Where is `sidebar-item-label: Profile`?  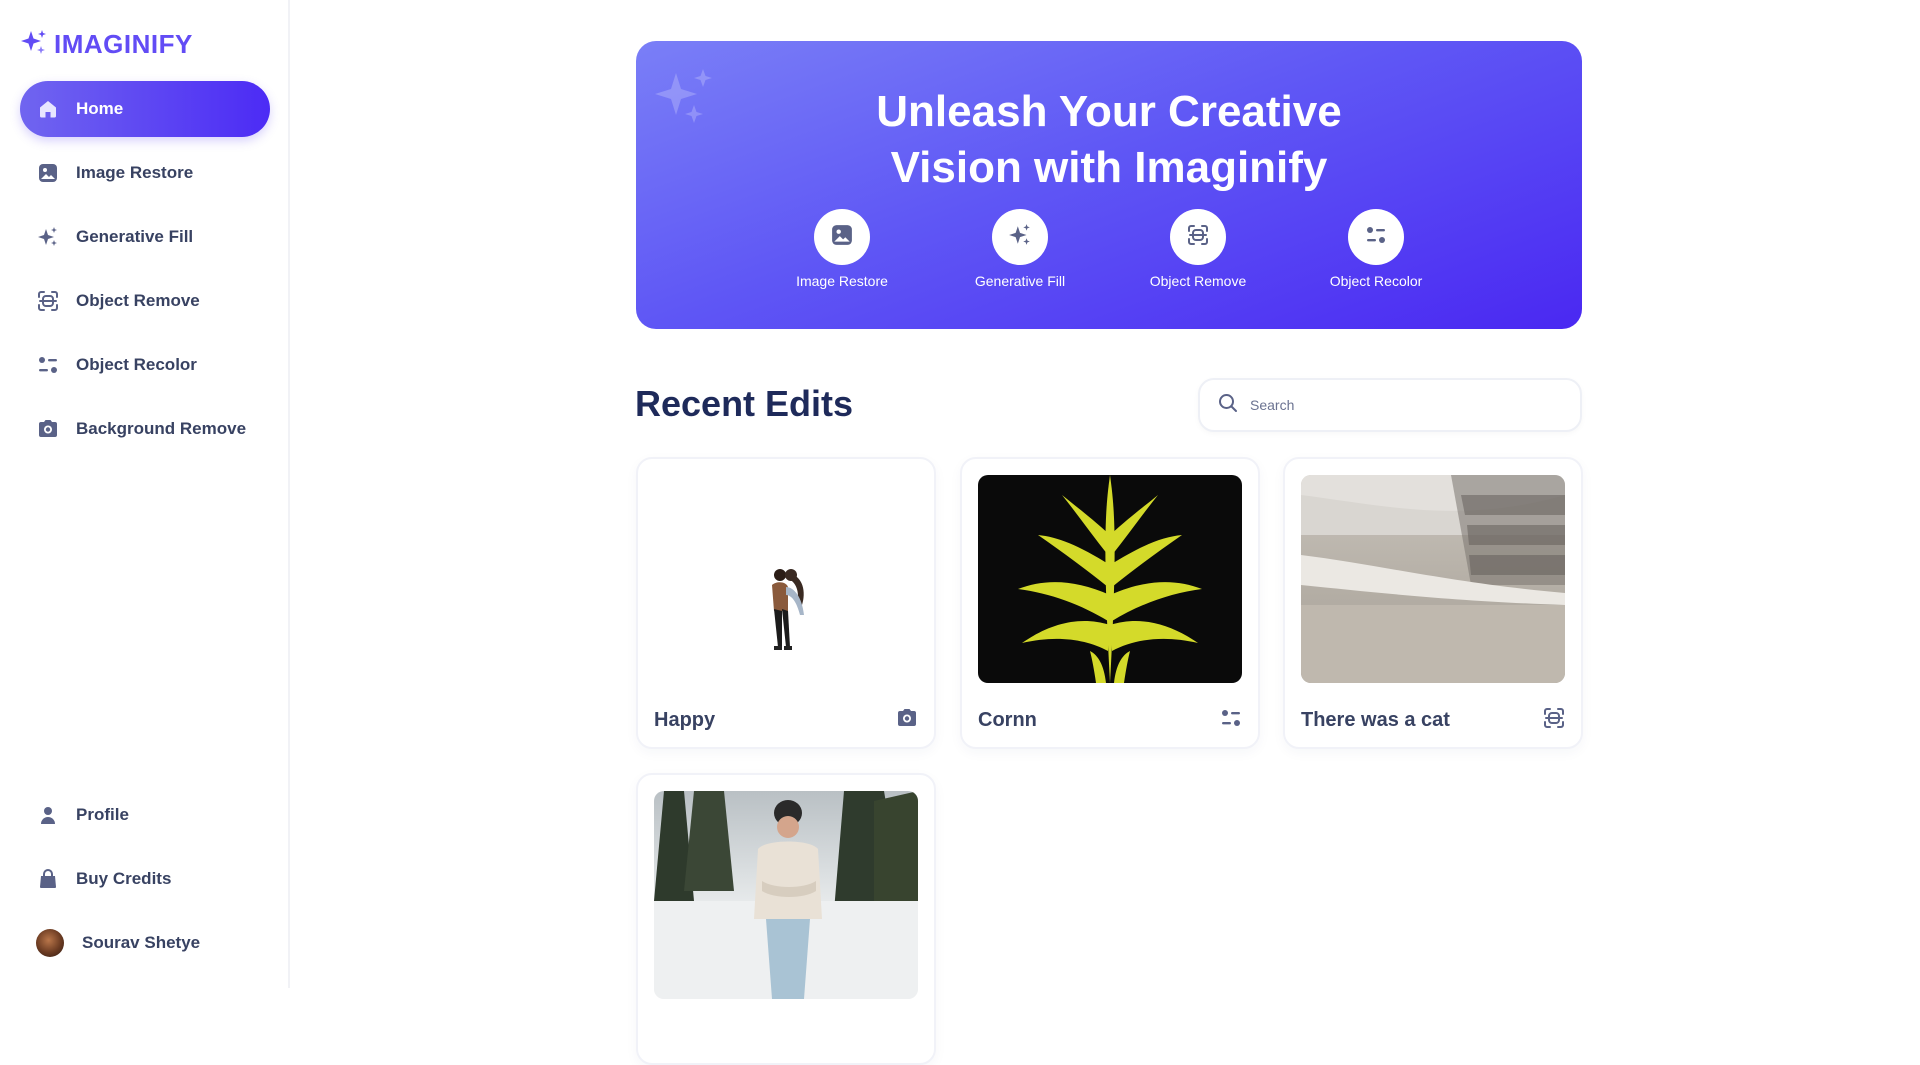 sidebar-item-label: Profile is located at coordinates (102, 814).